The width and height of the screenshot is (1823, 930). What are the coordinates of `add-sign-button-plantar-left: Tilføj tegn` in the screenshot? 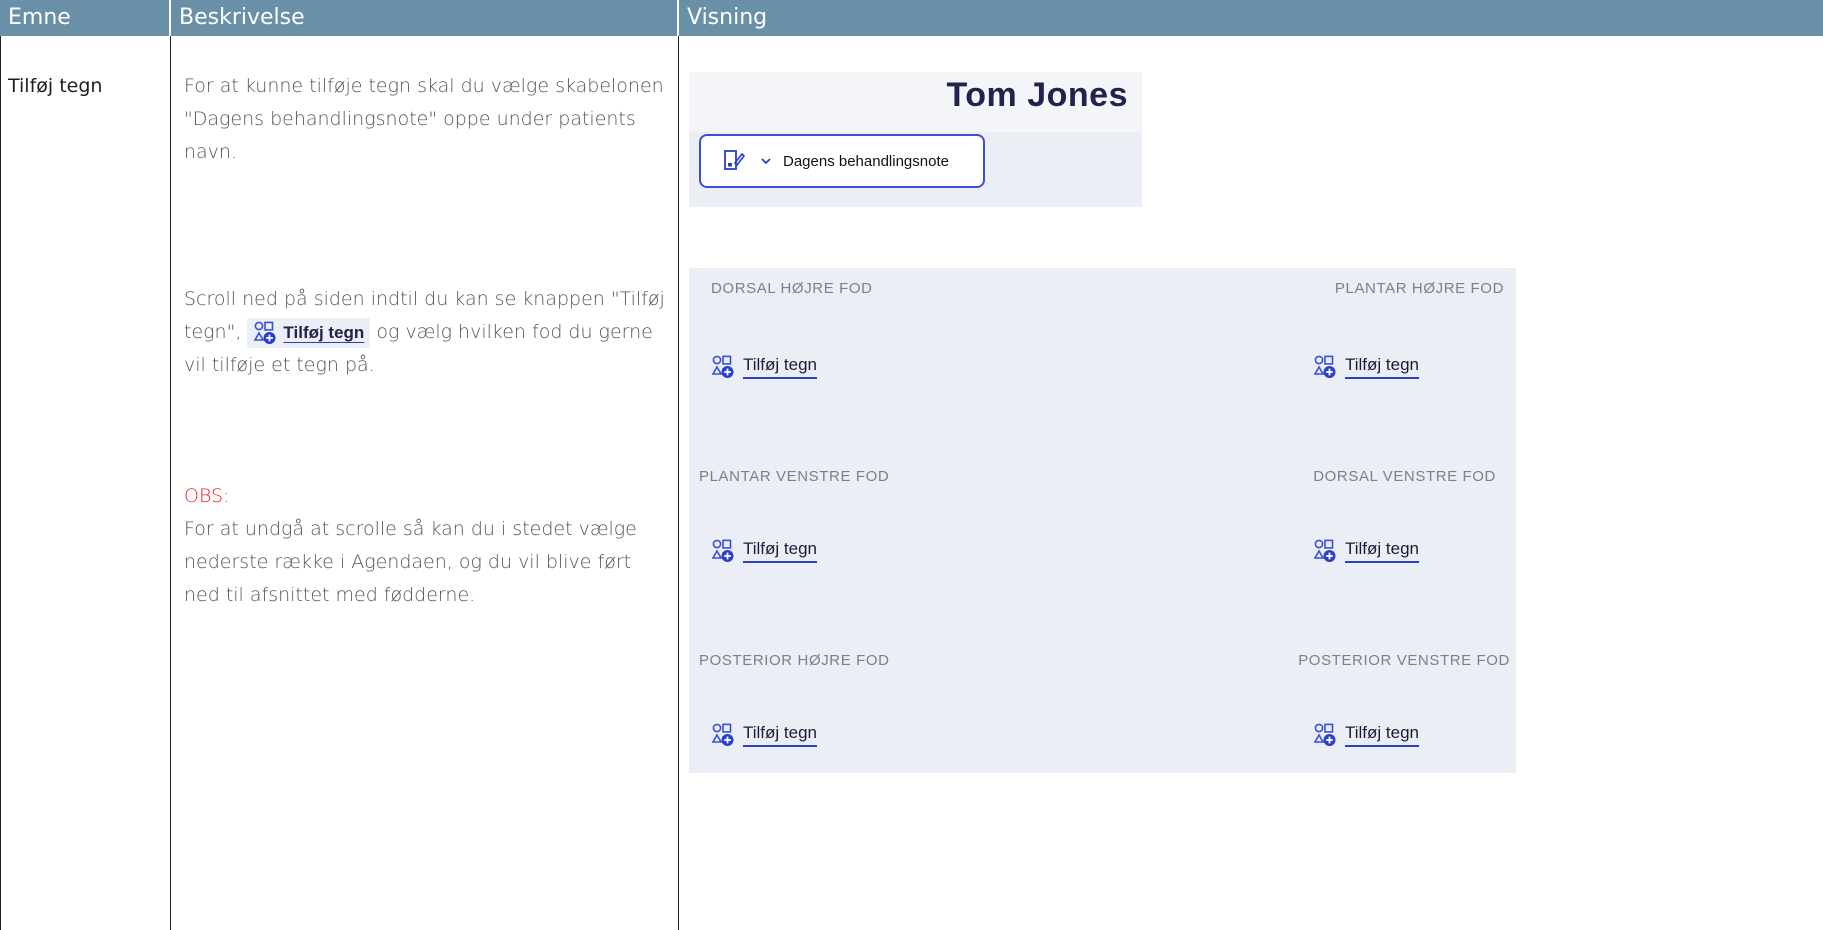 It's located at (764, 551).